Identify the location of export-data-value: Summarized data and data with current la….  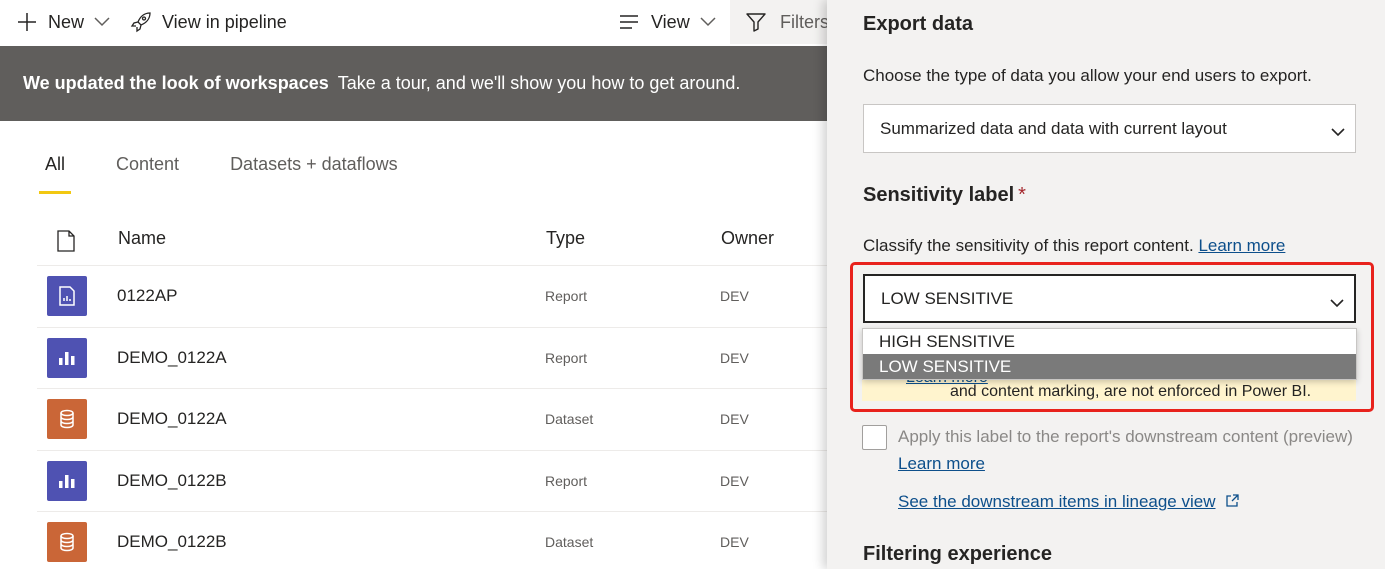
(1053, 128).